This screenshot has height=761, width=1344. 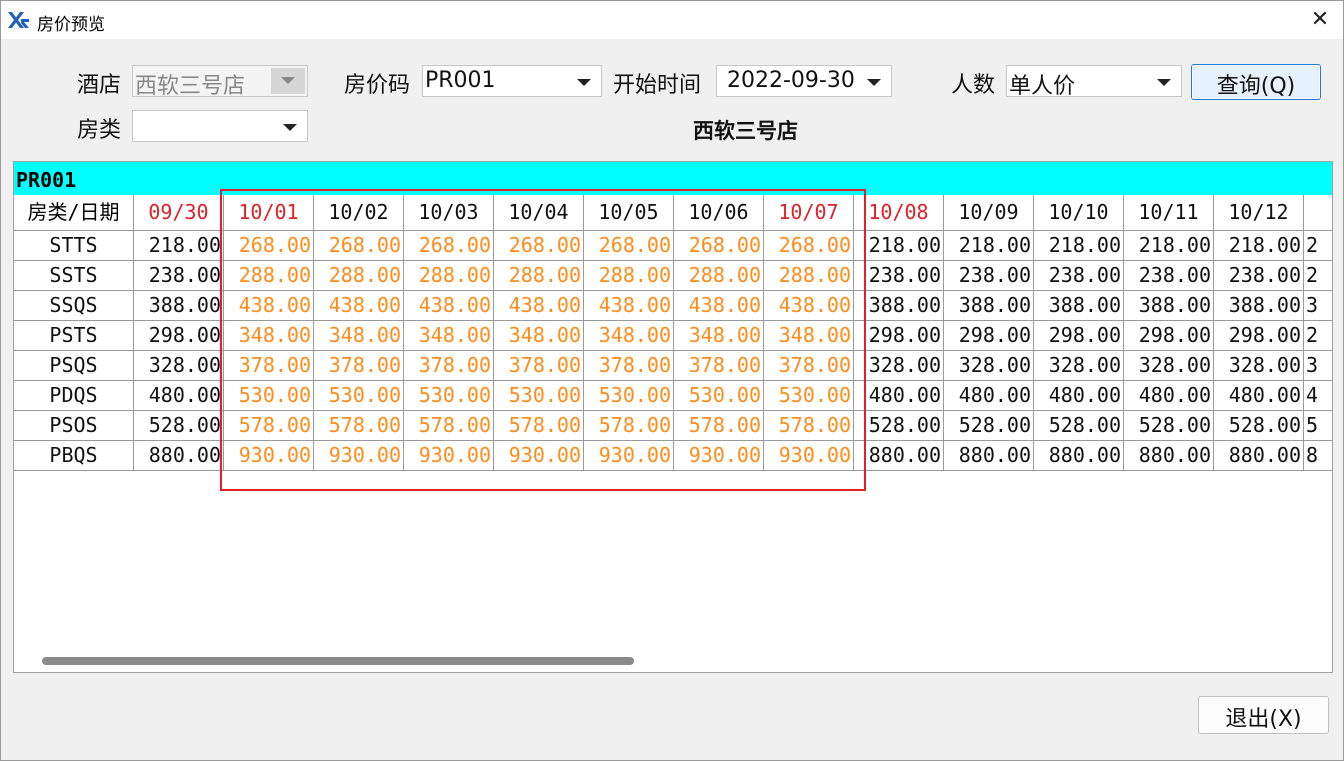 What do you see at coordinates (1318, 306) in the screenshot?
I see `rate-cell: 3` at bounding box center [1318, 306].